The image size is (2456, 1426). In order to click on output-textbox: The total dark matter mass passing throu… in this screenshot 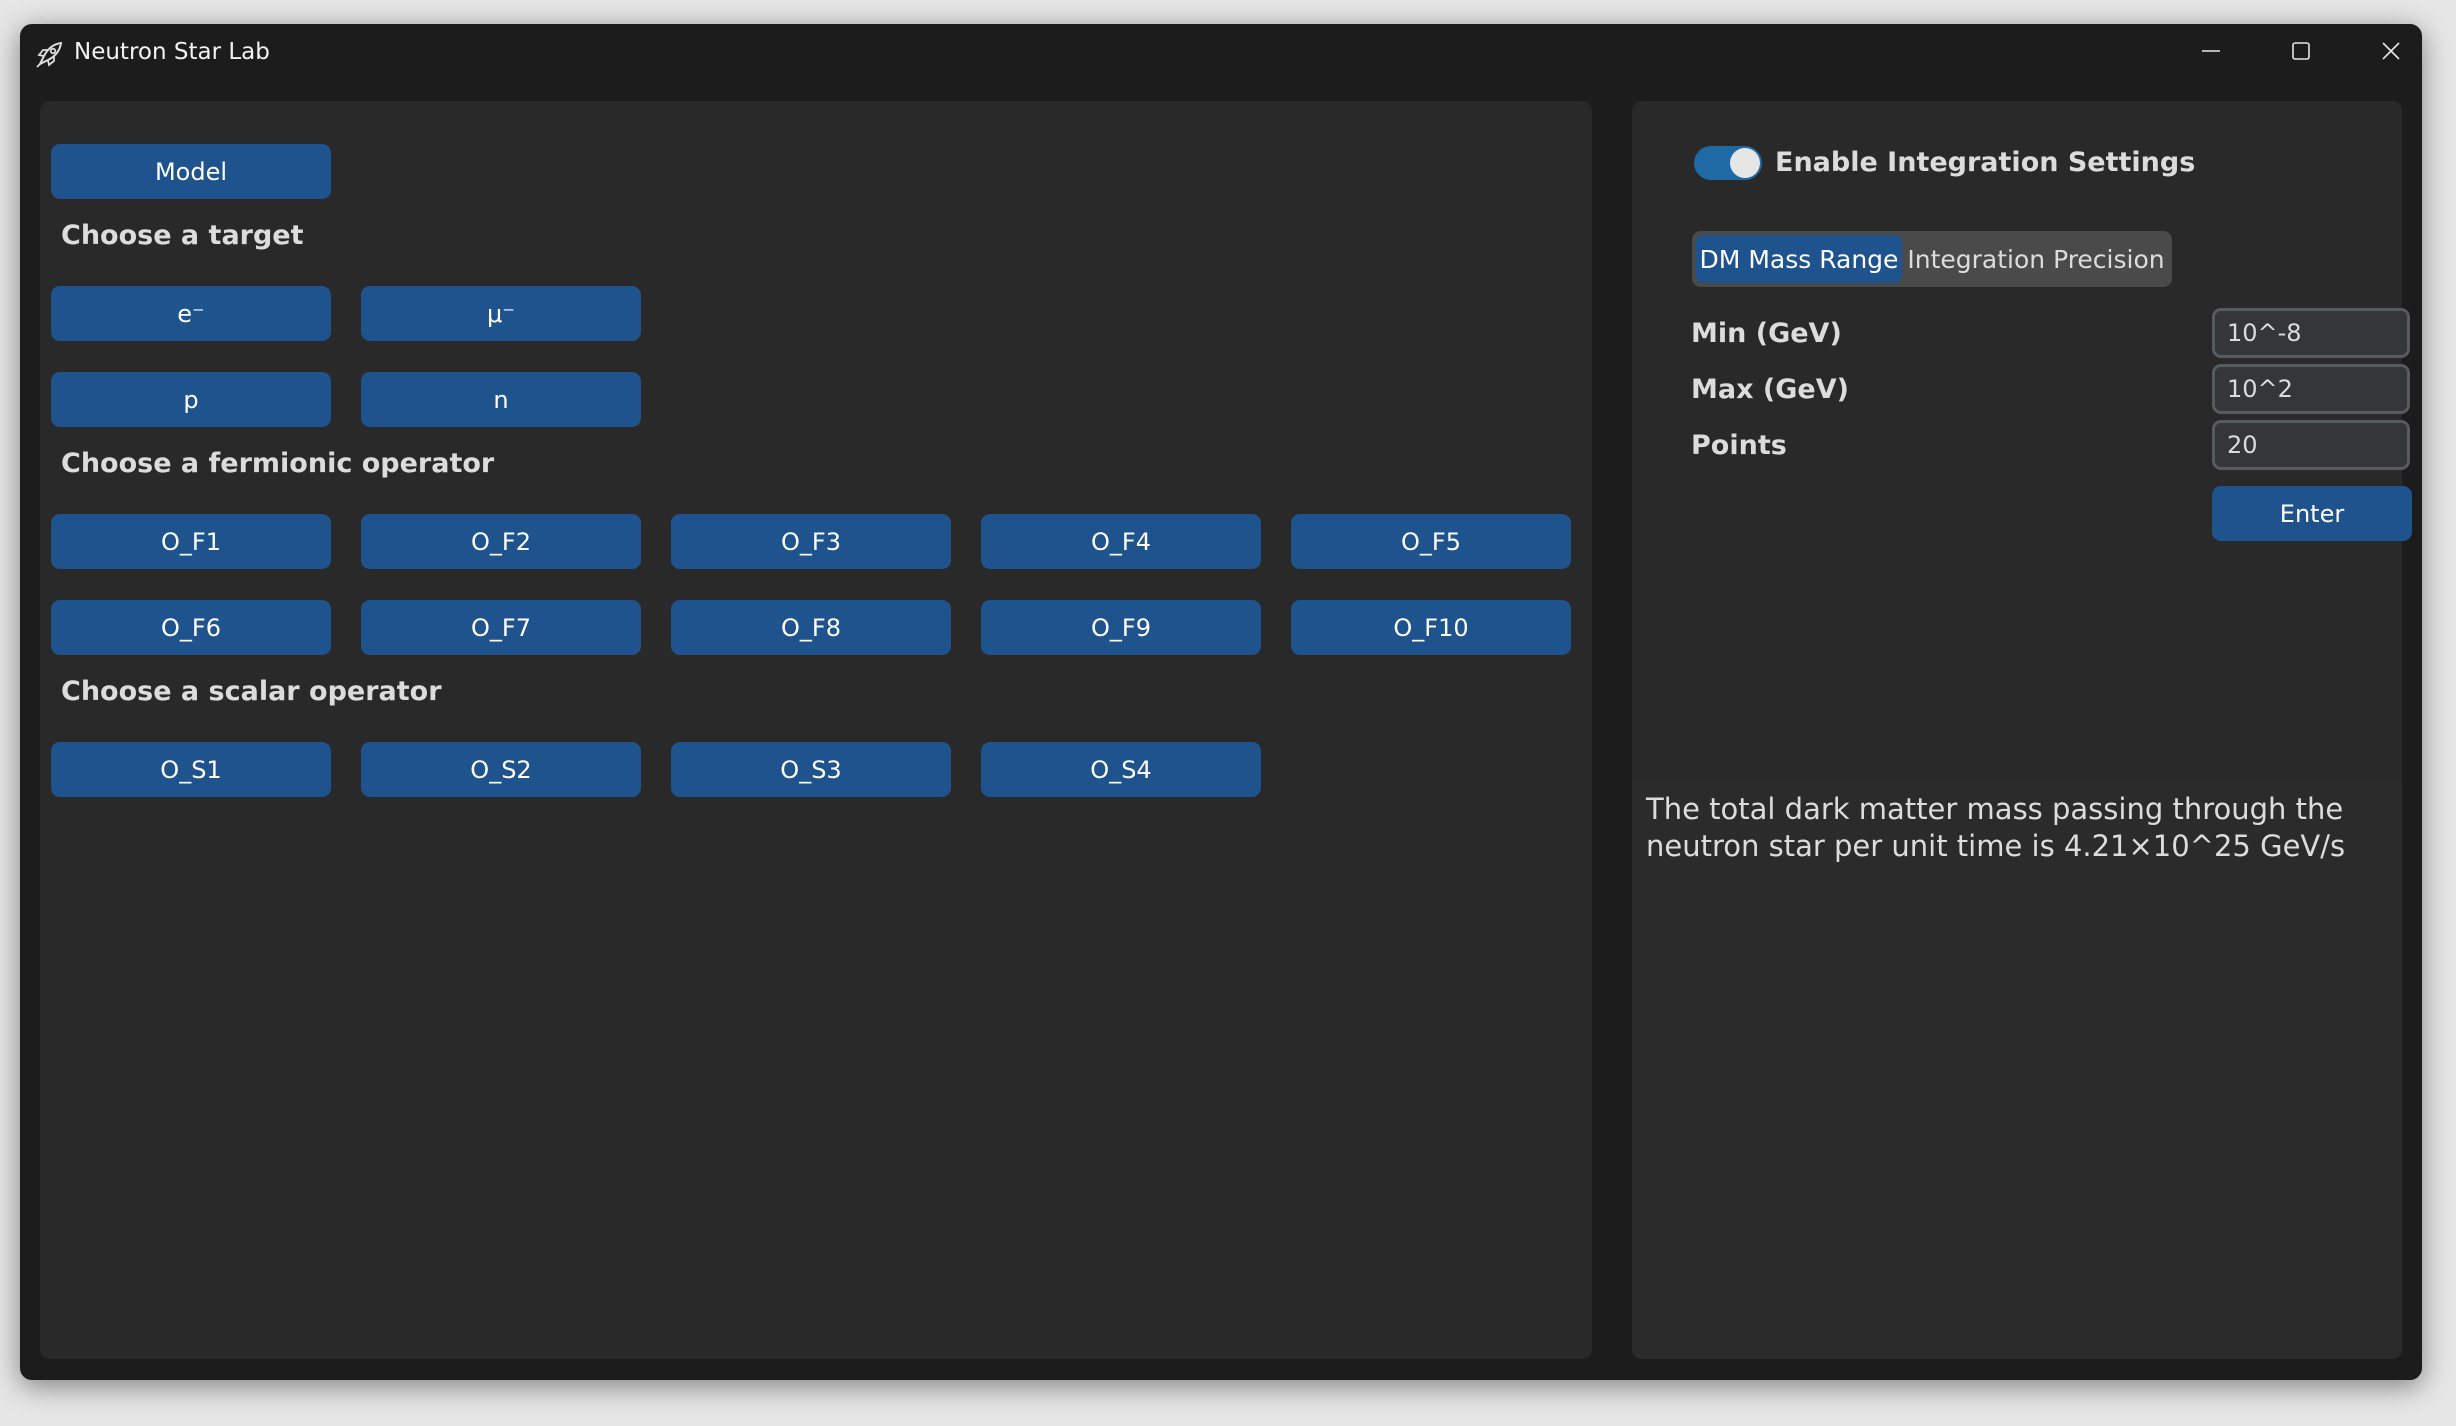, I will do `click(2017, 1070)`.